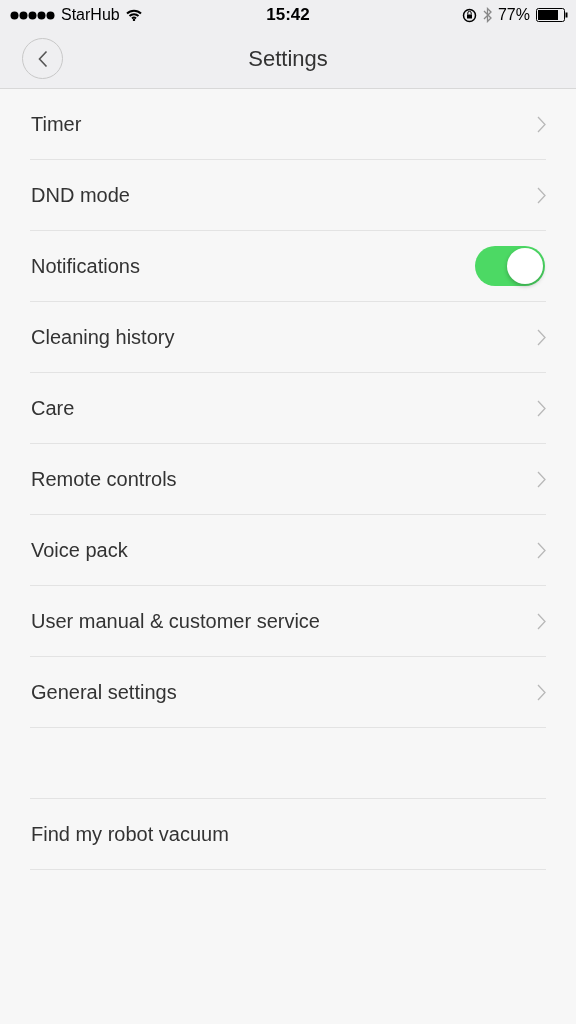 Image resolution: width=576 pixels, height=1024 pixels. I want to click on settings-row: Notifications, so click(288, 266).